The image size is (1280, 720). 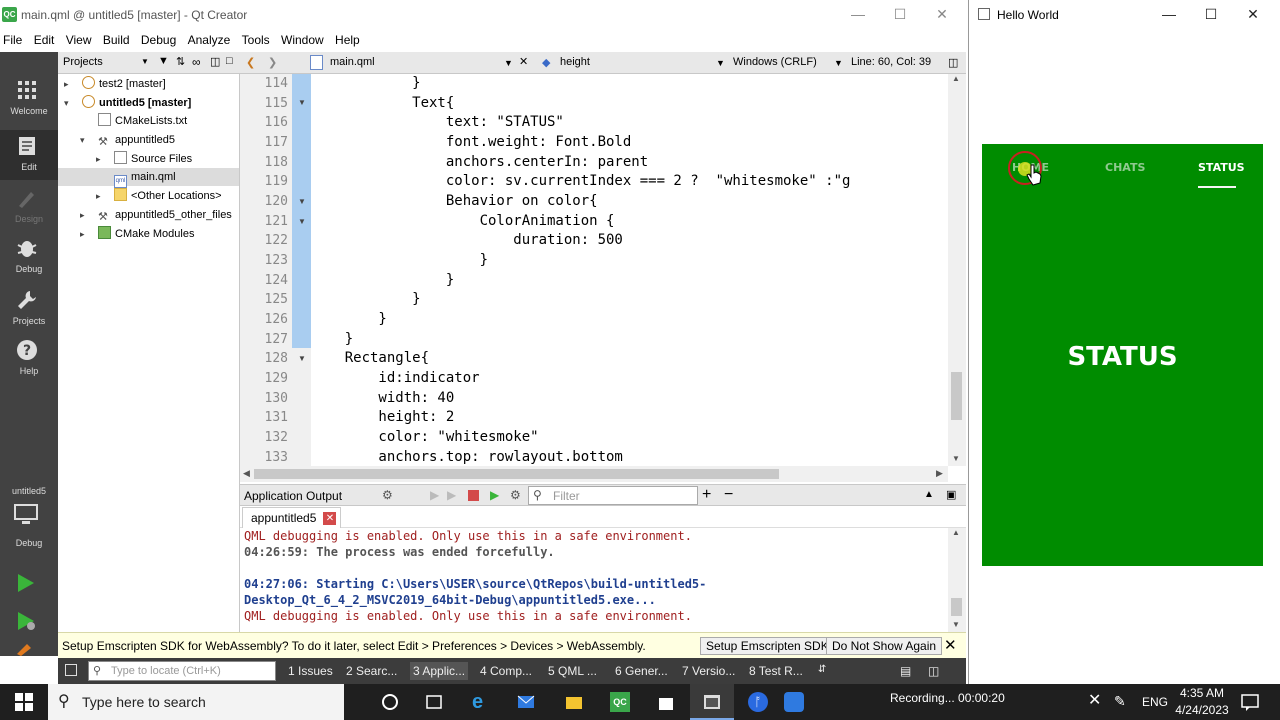 What do you see at coordinates (939, 473) in the screenshot?
I see `scroll-right-icon: ▶` at bounding box center [939, 473].